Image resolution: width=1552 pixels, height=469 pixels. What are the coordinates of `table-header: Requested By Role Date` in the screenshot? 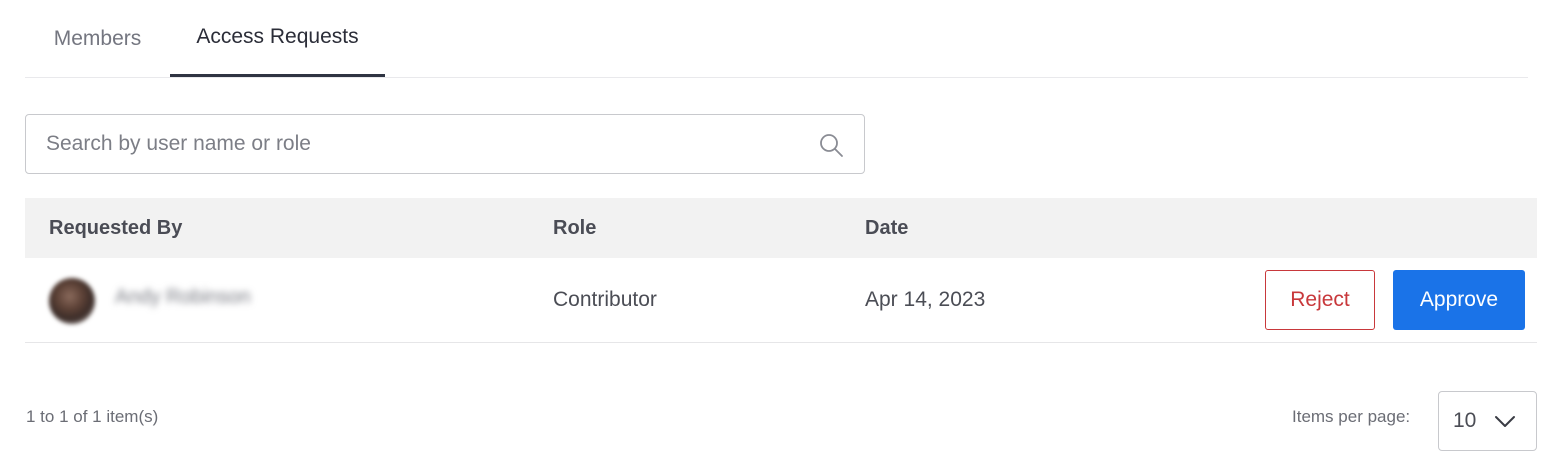 It's located at (781, 228).